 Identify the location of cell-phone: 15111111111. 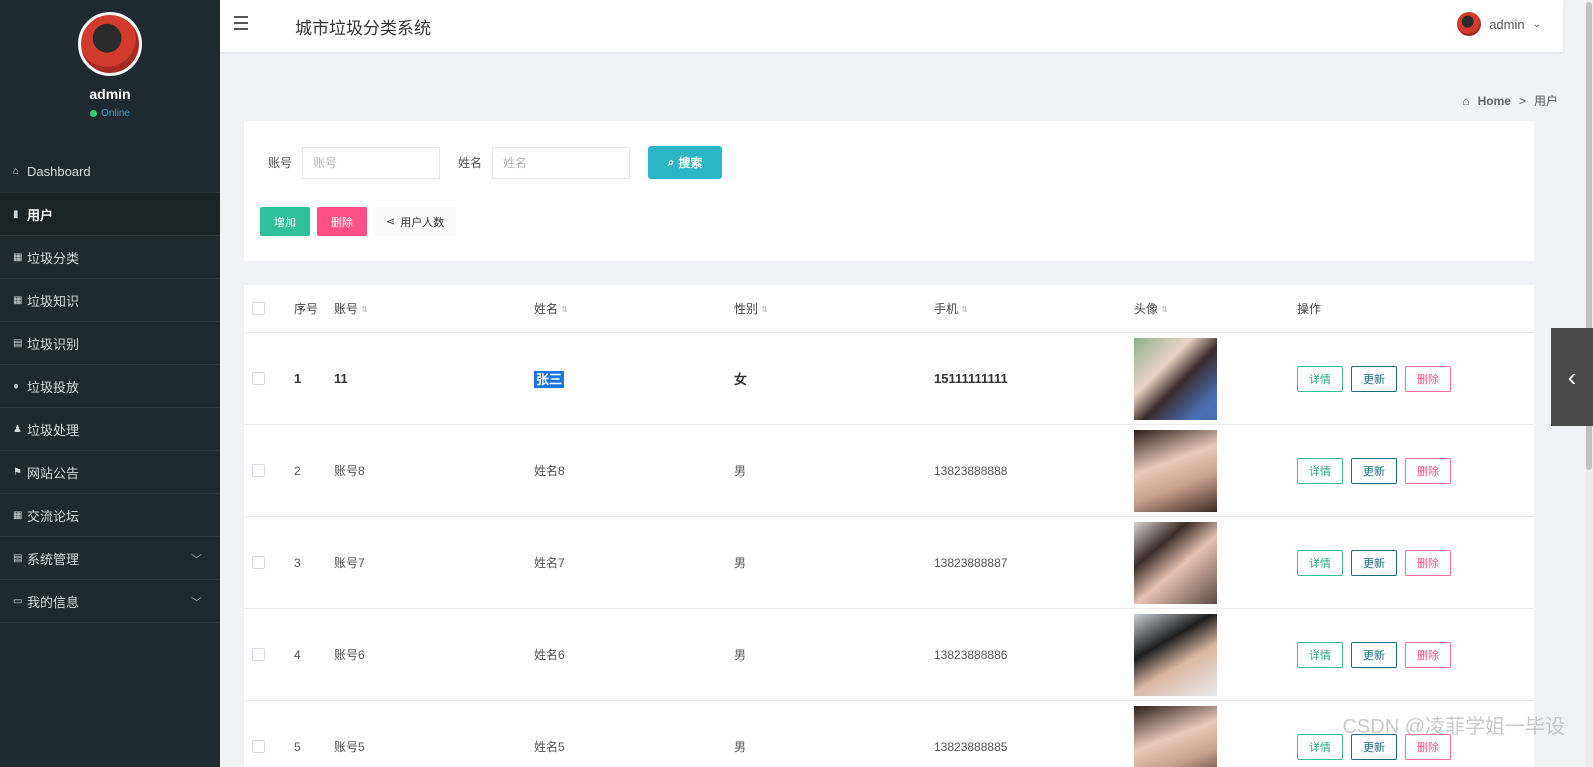
(971, 378).